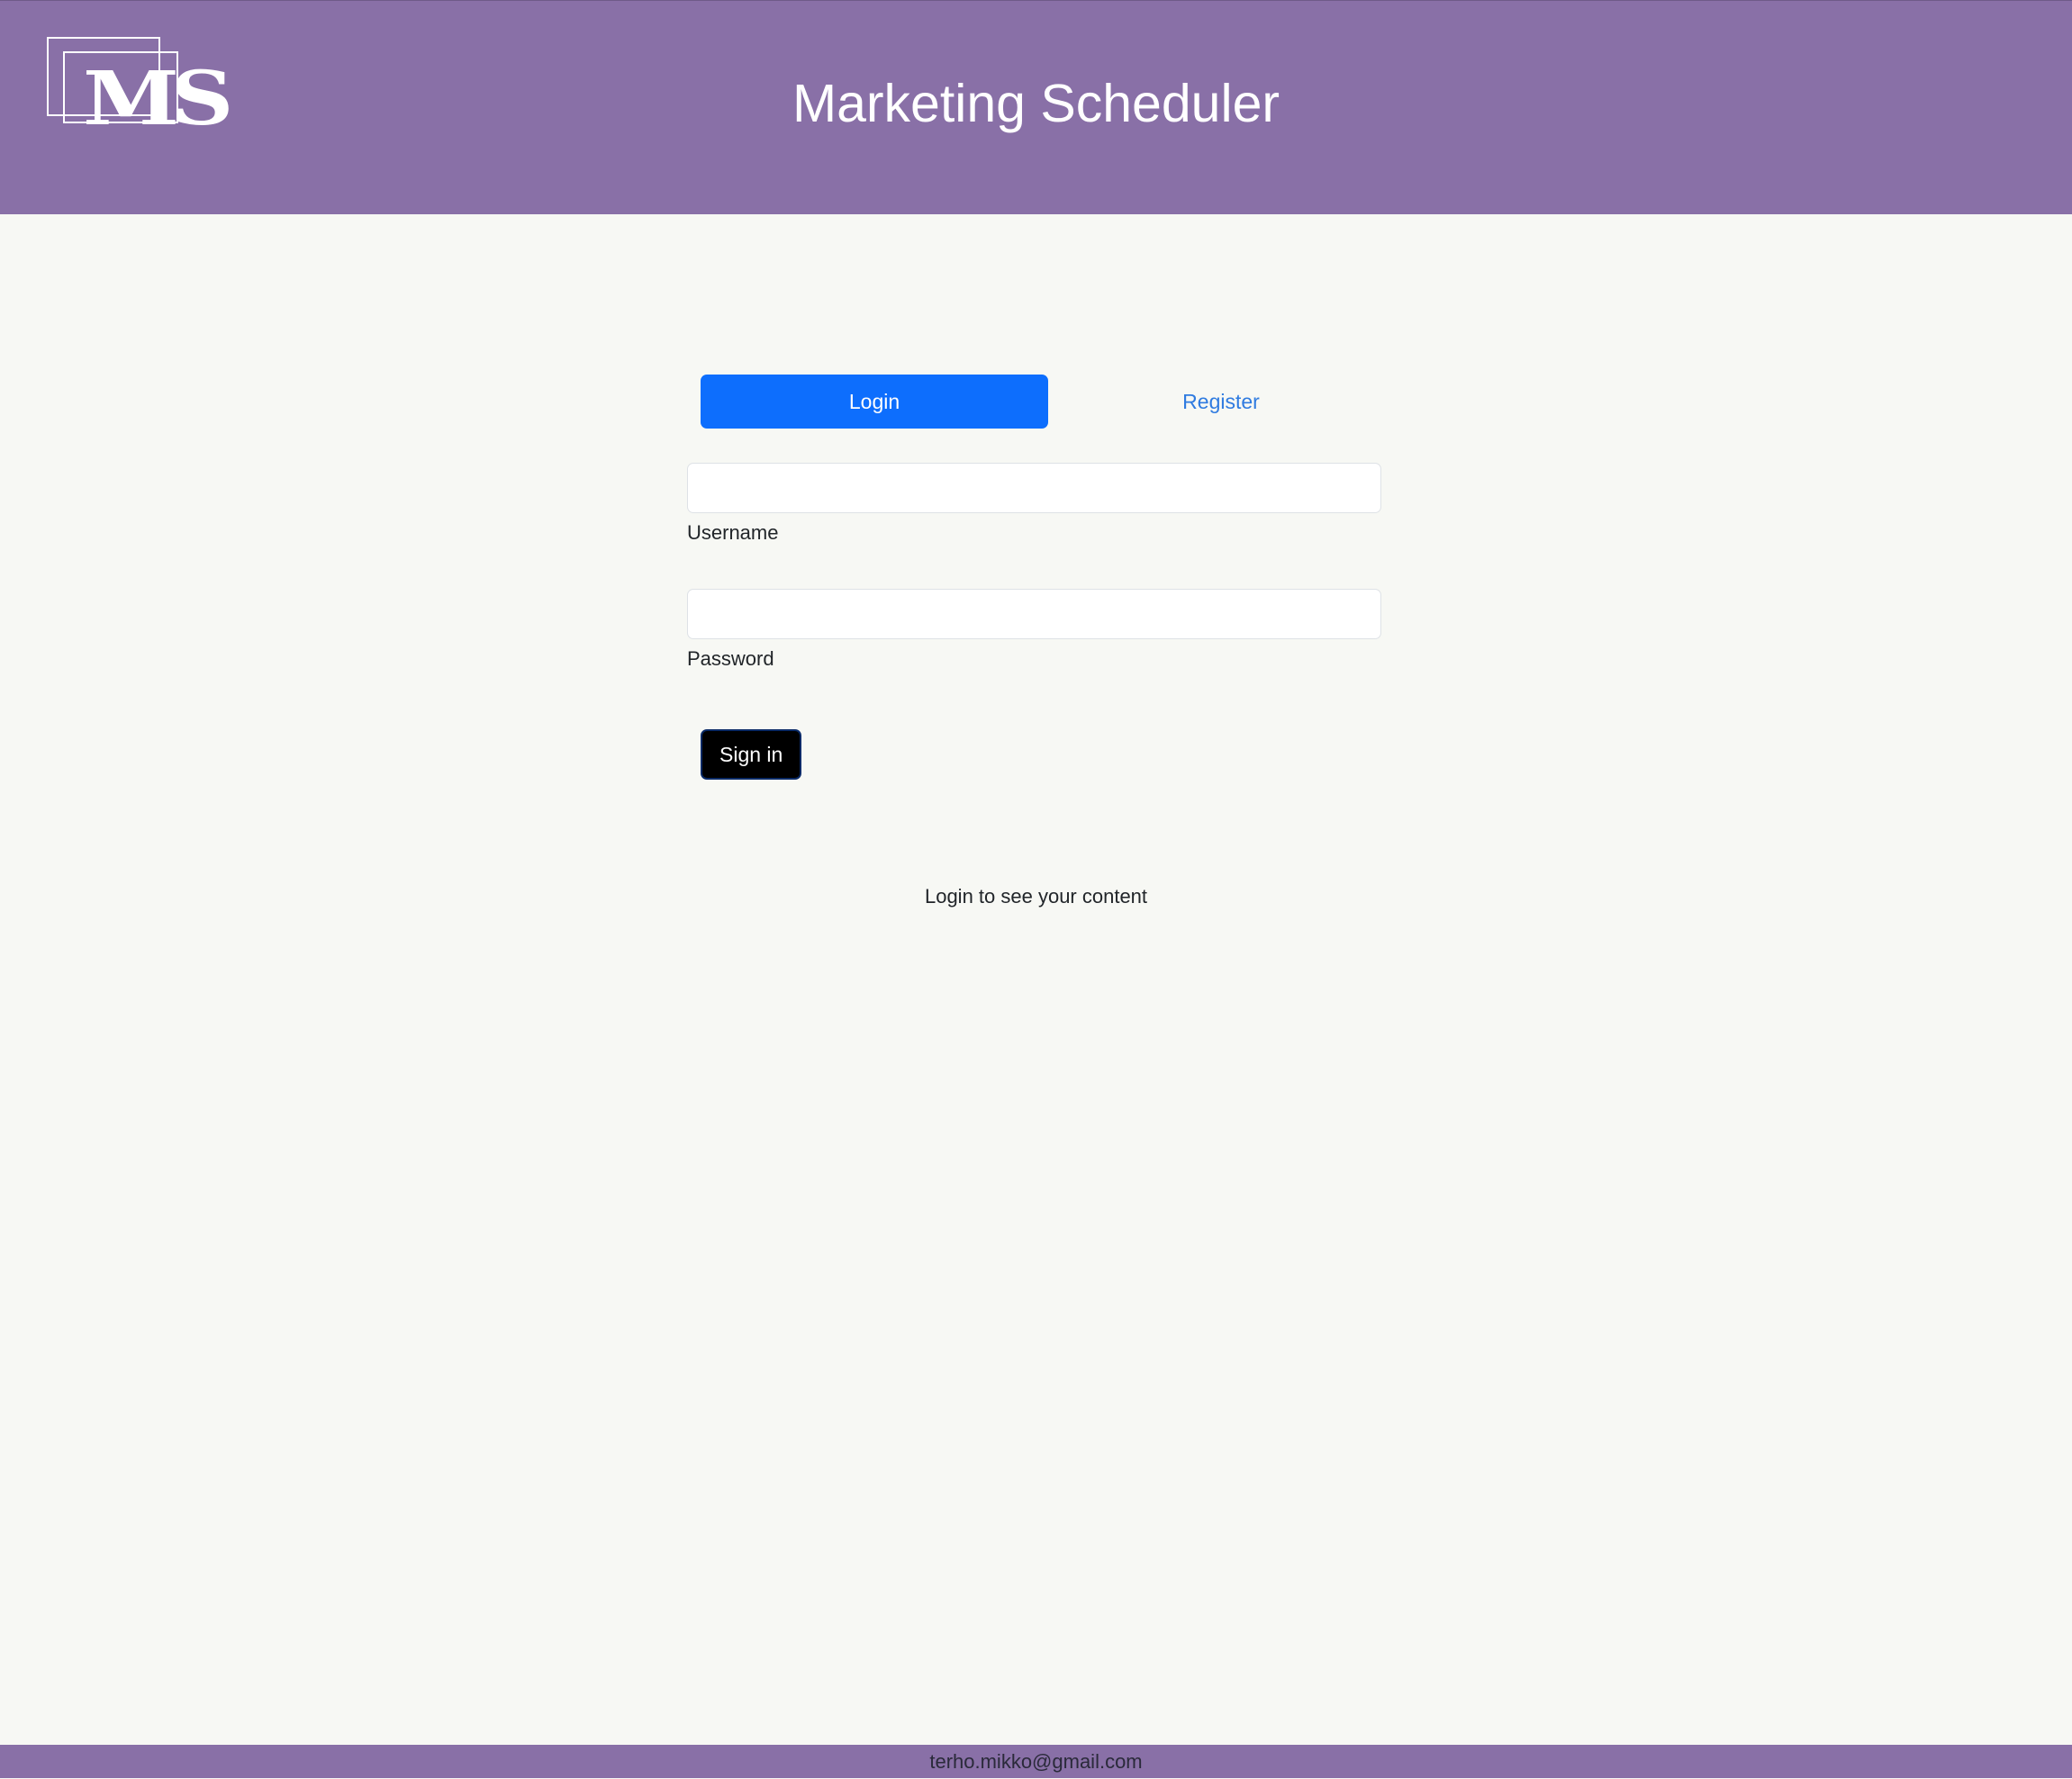 Image resolution: width=2072 pixels, height=1779 pixels. Describe the element at coordinates (751, 755) in the screenshot. I see `sign-in-button: Sign in` at that location.